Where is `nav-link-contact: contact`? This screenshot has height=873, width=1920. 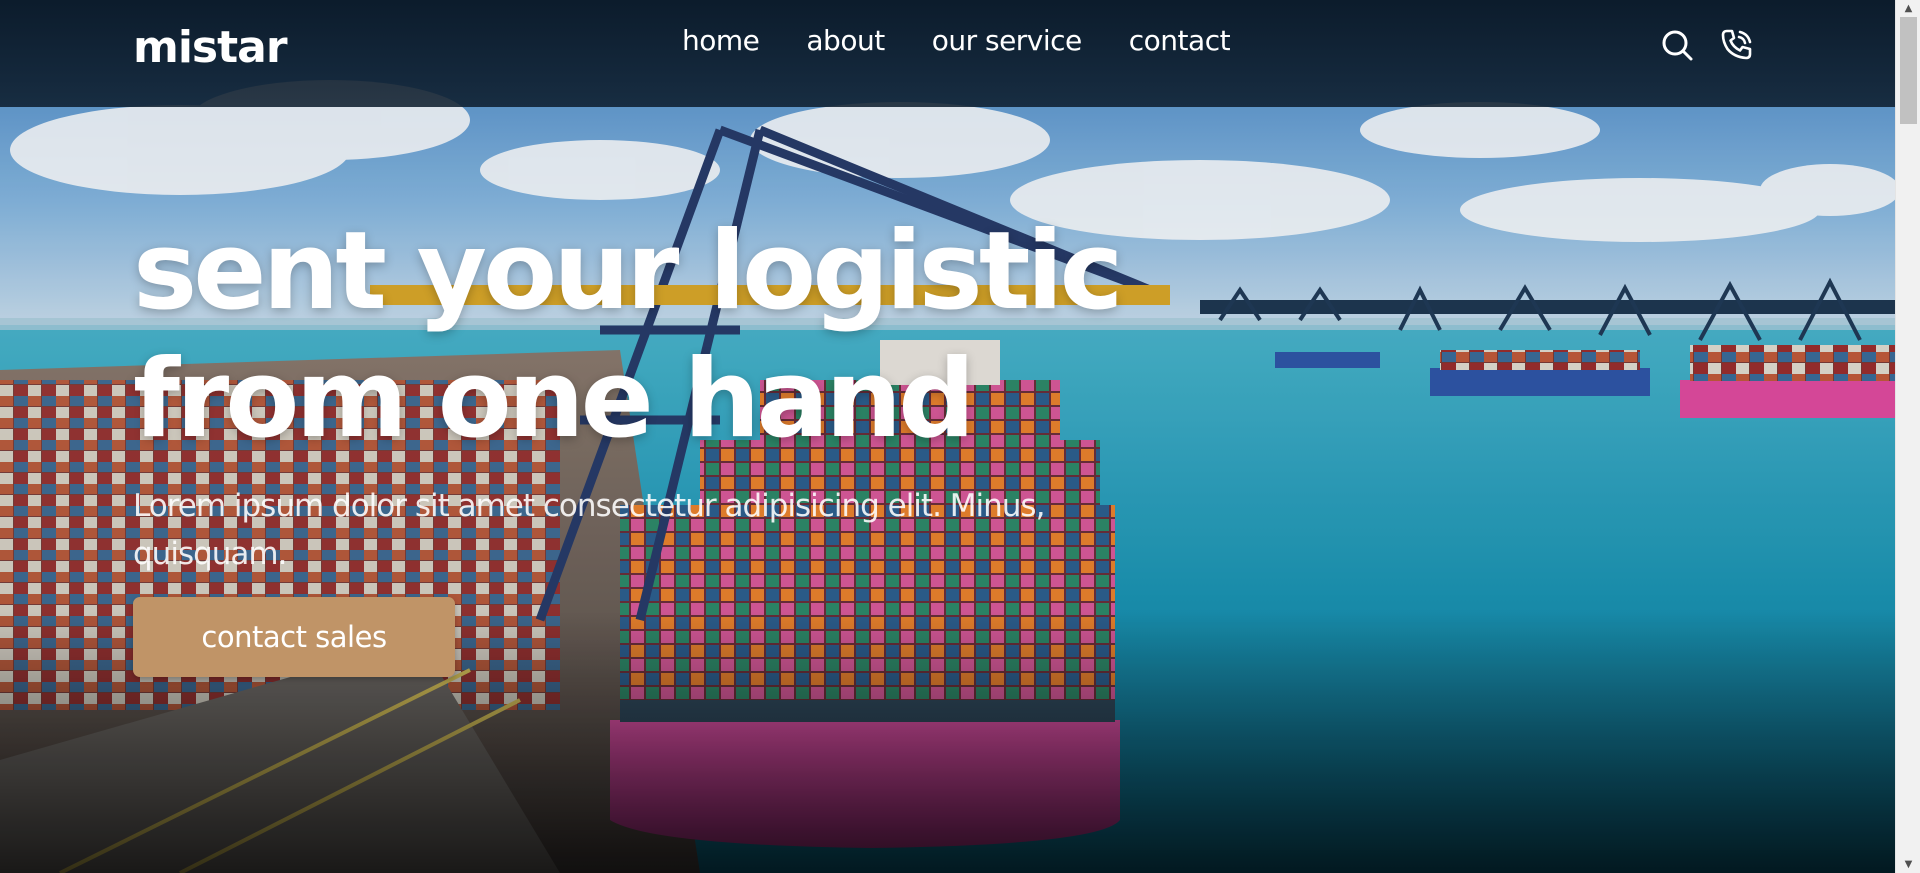 nav-link-contact: contact is located at coordinates (1180, 40).